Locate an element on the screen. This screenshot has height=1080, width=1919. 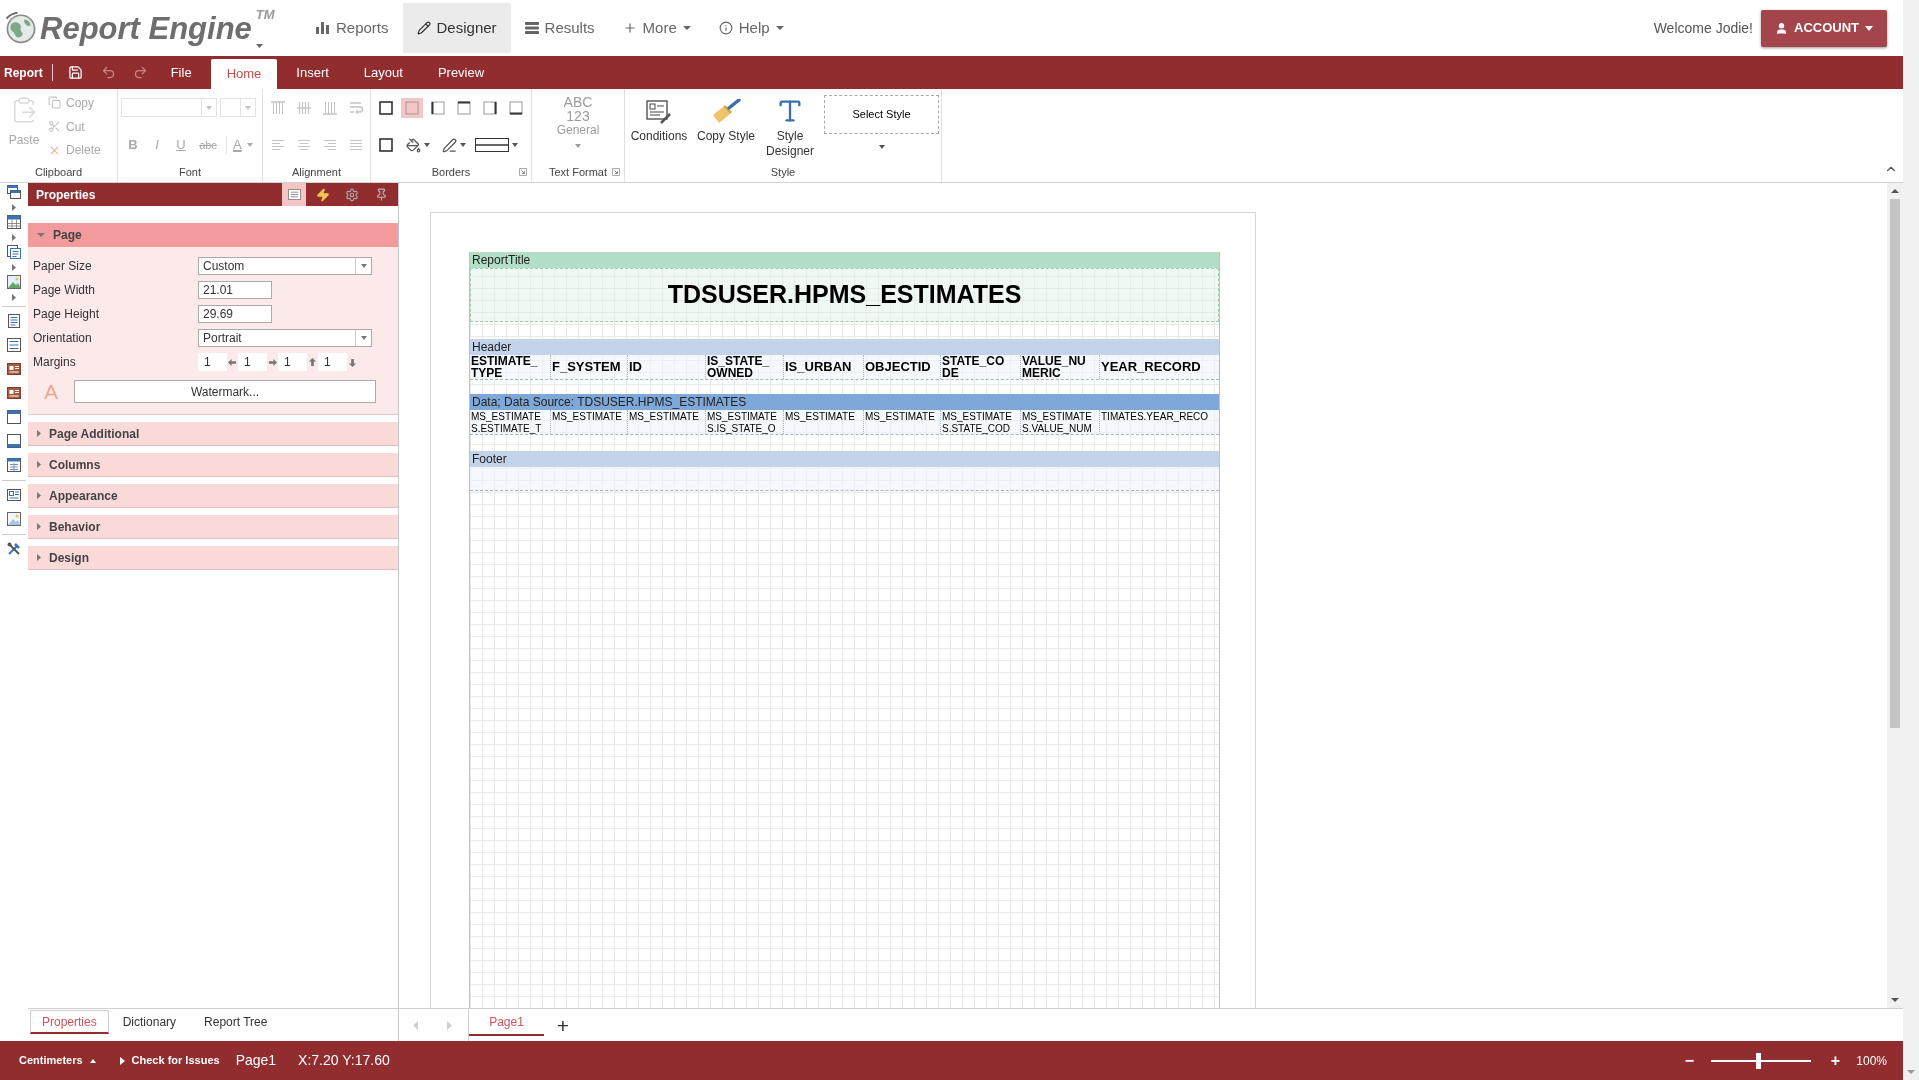
vertical-scrollbar is located at coordinates (1895, 595).